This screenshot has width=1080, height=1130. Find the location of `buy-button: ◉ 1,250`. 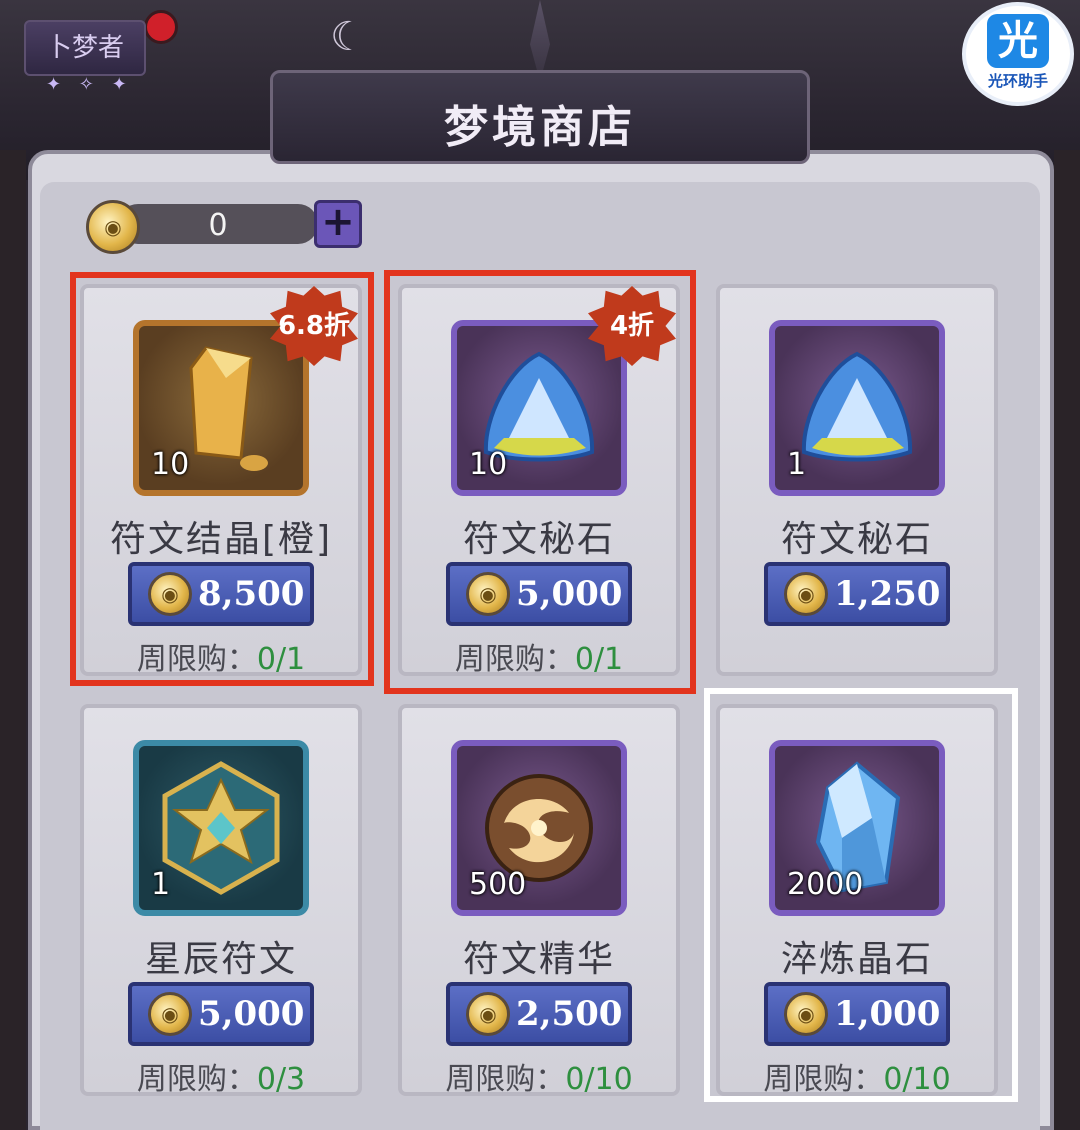

buy-button: ◉ 1,250 is located at coordinates (857, 594).